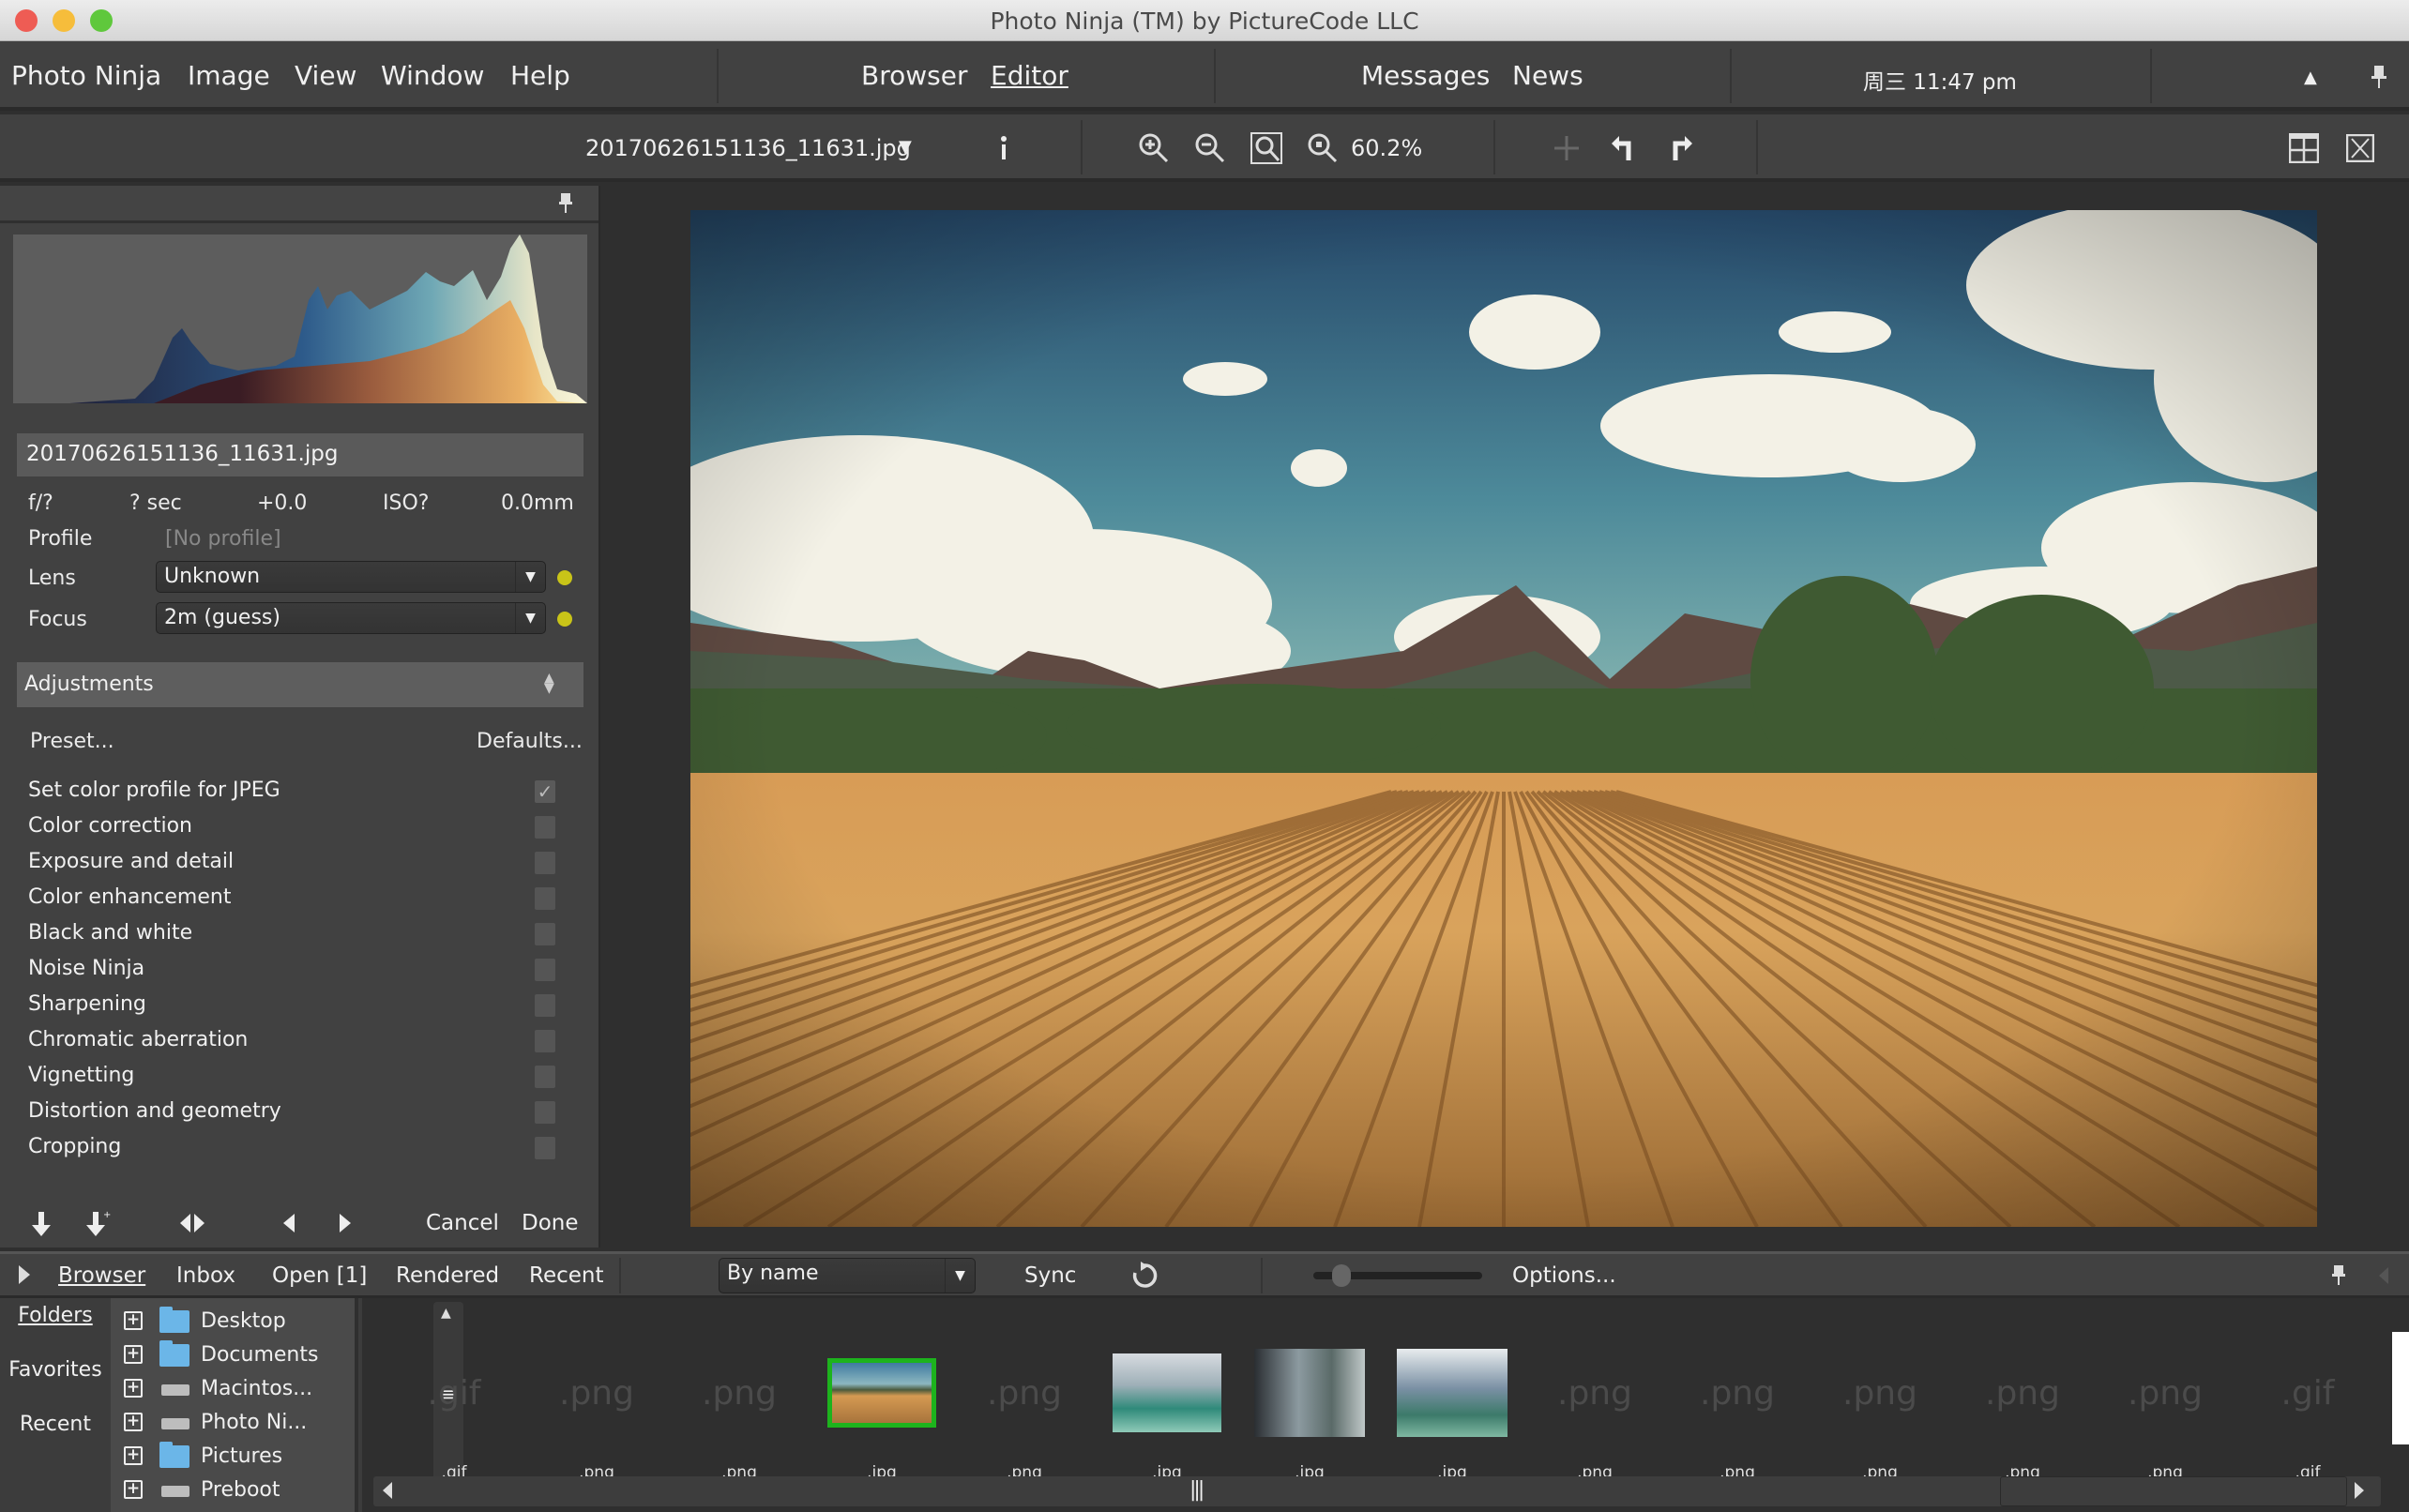 The height and width of the screenshot is (1512, 2409). What do you see at coordinates (205, 1275) in the screenshot?
I see `tab-inbox: Inbox` at bounding box center [205, 1275].